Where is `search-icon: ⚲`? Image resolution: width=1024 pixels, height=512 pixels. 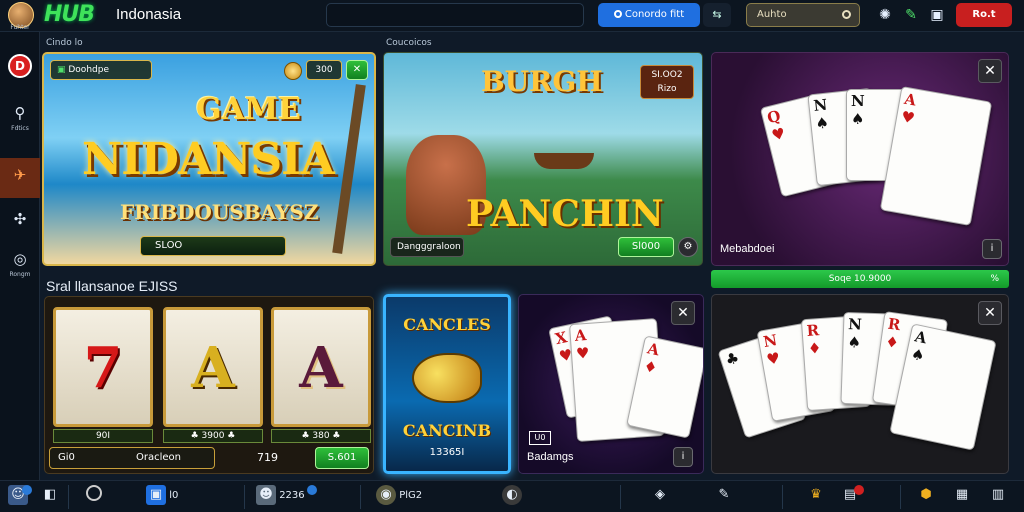
search-icon: ⚲ is located at coordinates (20, 113).